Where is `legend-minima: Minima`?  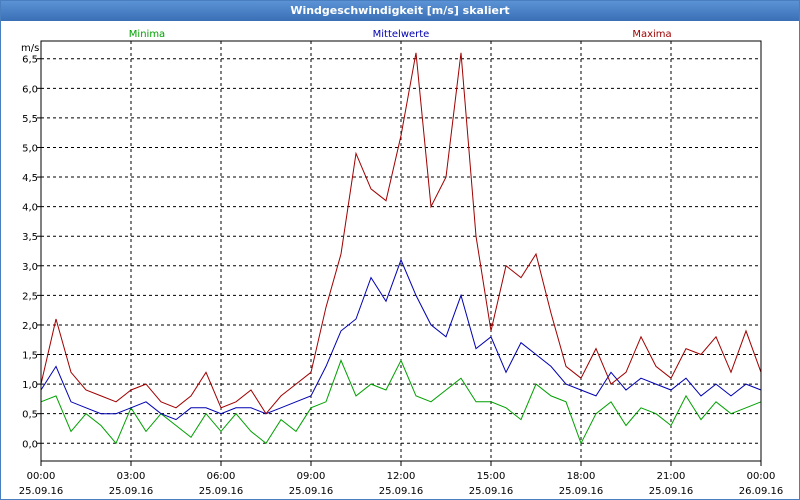
legend-minima: Minima is located at coordinates (147, 34).